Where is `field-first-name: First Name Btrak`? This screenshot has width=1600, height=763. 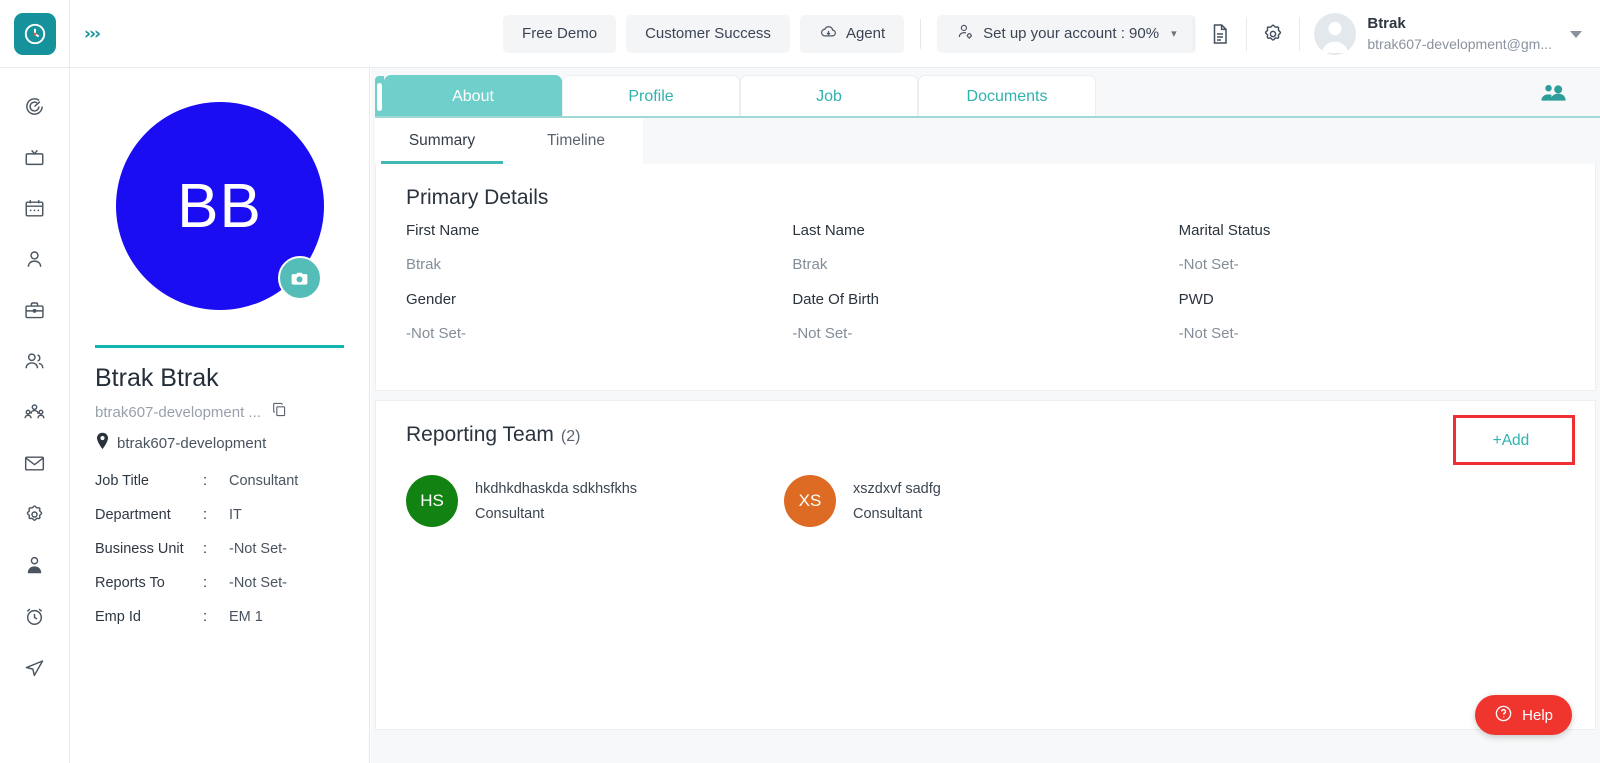 field-first-name: First Name Btrak is located at coordinates (599, 256).